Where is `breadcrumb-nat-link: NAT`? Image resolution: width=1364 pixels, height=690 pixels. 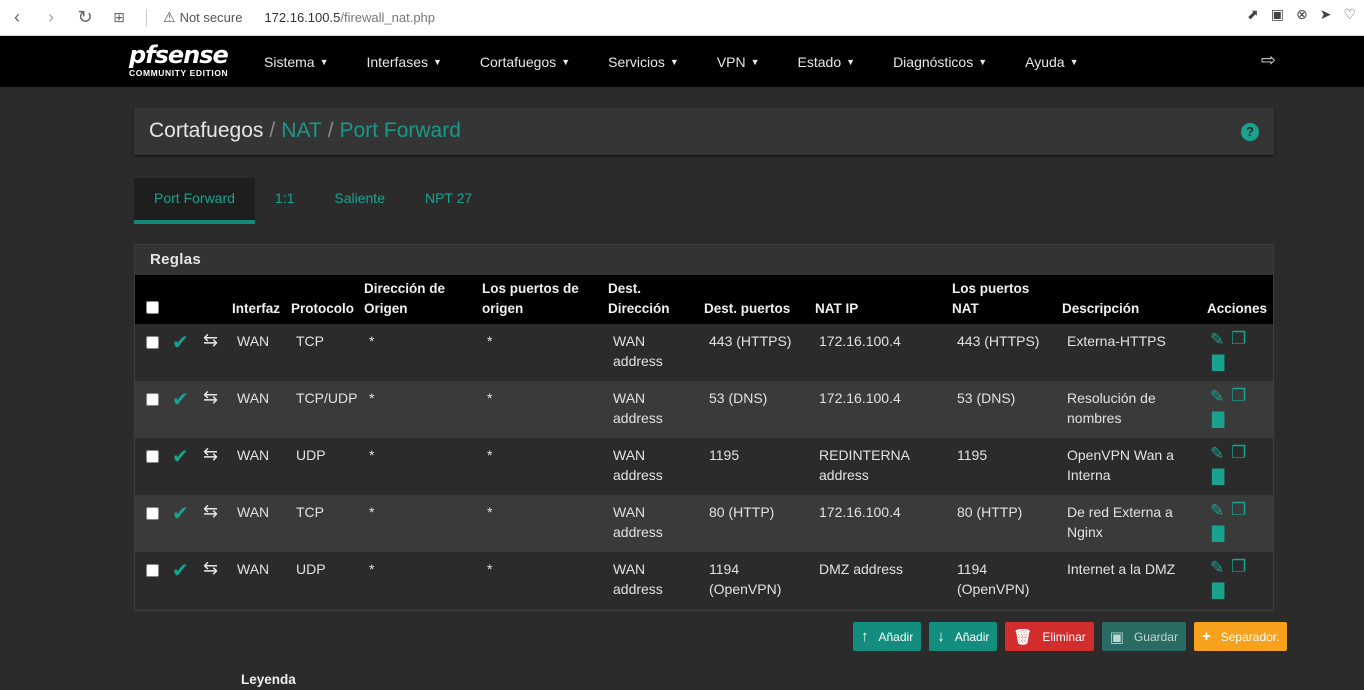
breadcrumb-nat-link: NAT is located at coordinates (301, 130).